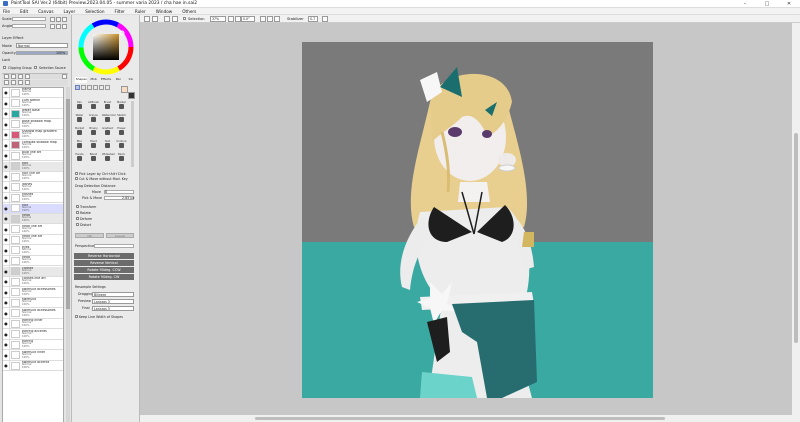 The height and width of the screenshot is (422, 800). What do you see at coordinates (64, 19) in the screenshot?
I see `zoom-reset-button` at bounding box center [64, 19].